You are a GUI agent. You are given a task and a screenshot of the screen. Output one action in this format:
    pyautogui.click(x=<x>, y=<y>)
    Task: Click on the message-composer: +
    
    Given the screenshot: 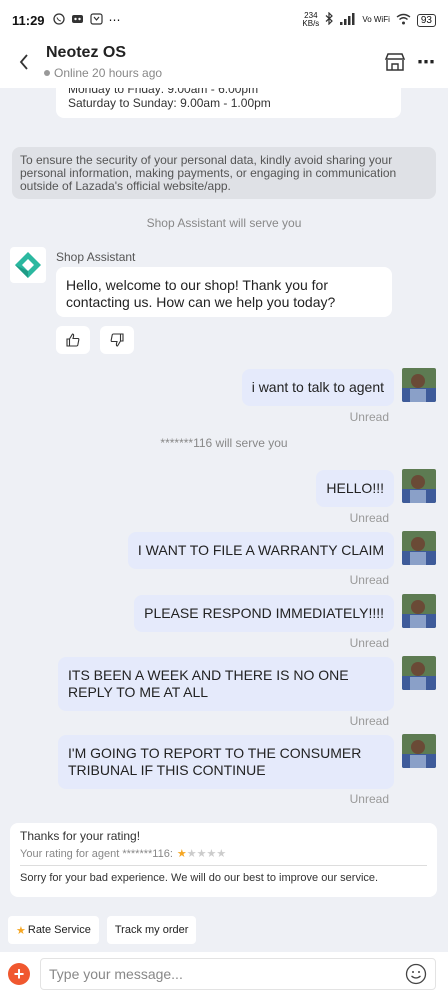 What is the action you would take?
    pyautogui.click(x=224, y=974)
    